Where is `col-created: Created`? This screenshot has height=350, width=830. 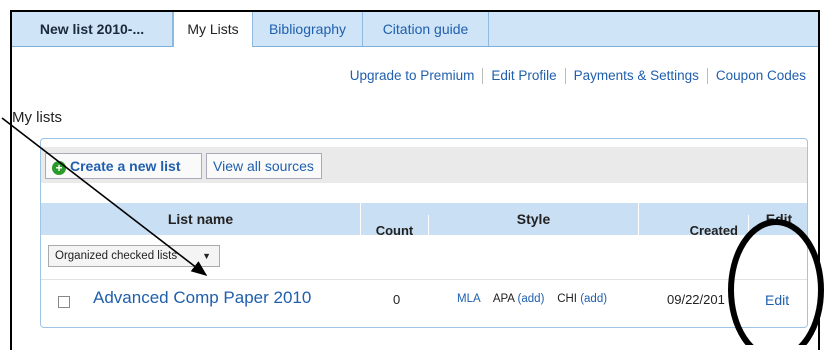 col-created: Created is located at coordinates (694, 231).